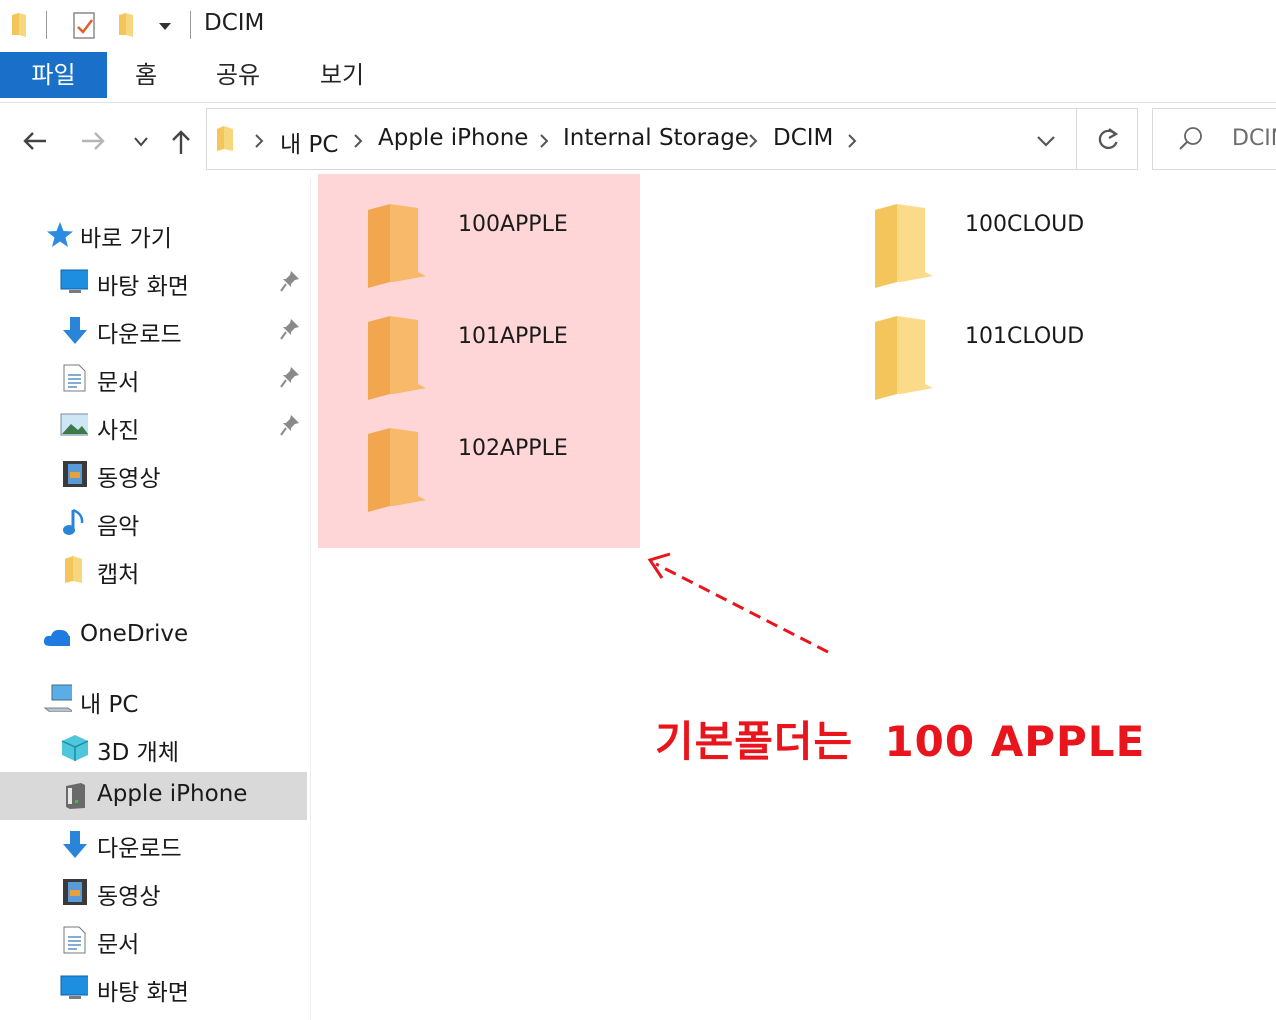 The height and width of the screenshot is (1020, 1276). What do you see at coordinates (118, 431) in the screenshot?
I see `sidebar-item-label: 사진` at bounding box center [118, 431].